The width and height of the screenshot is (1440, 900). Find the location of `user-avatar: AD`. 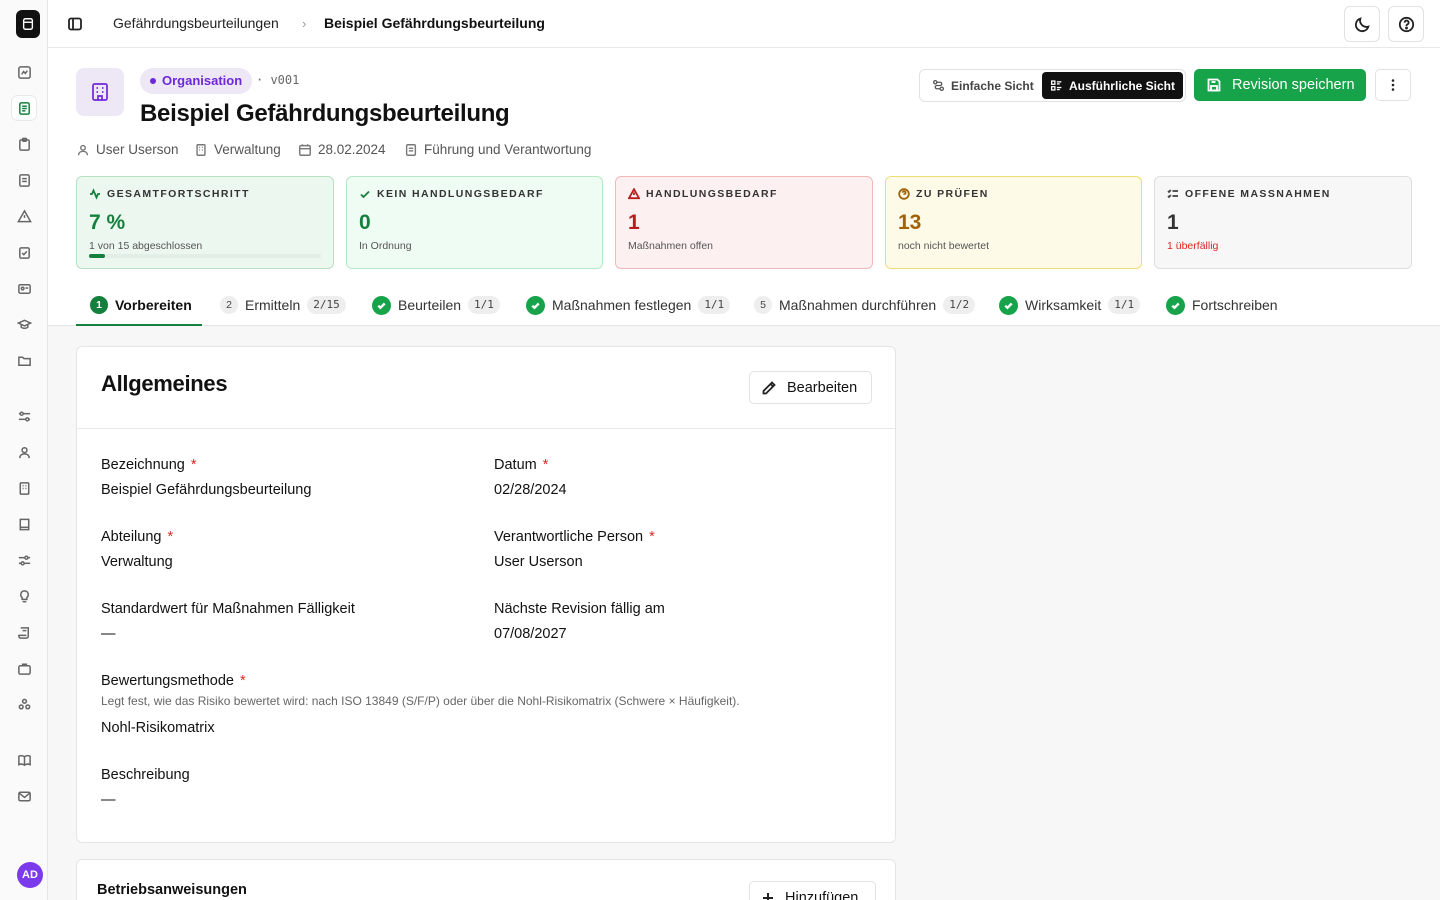

user-avatar: AD is located at coordinates (30, 875).